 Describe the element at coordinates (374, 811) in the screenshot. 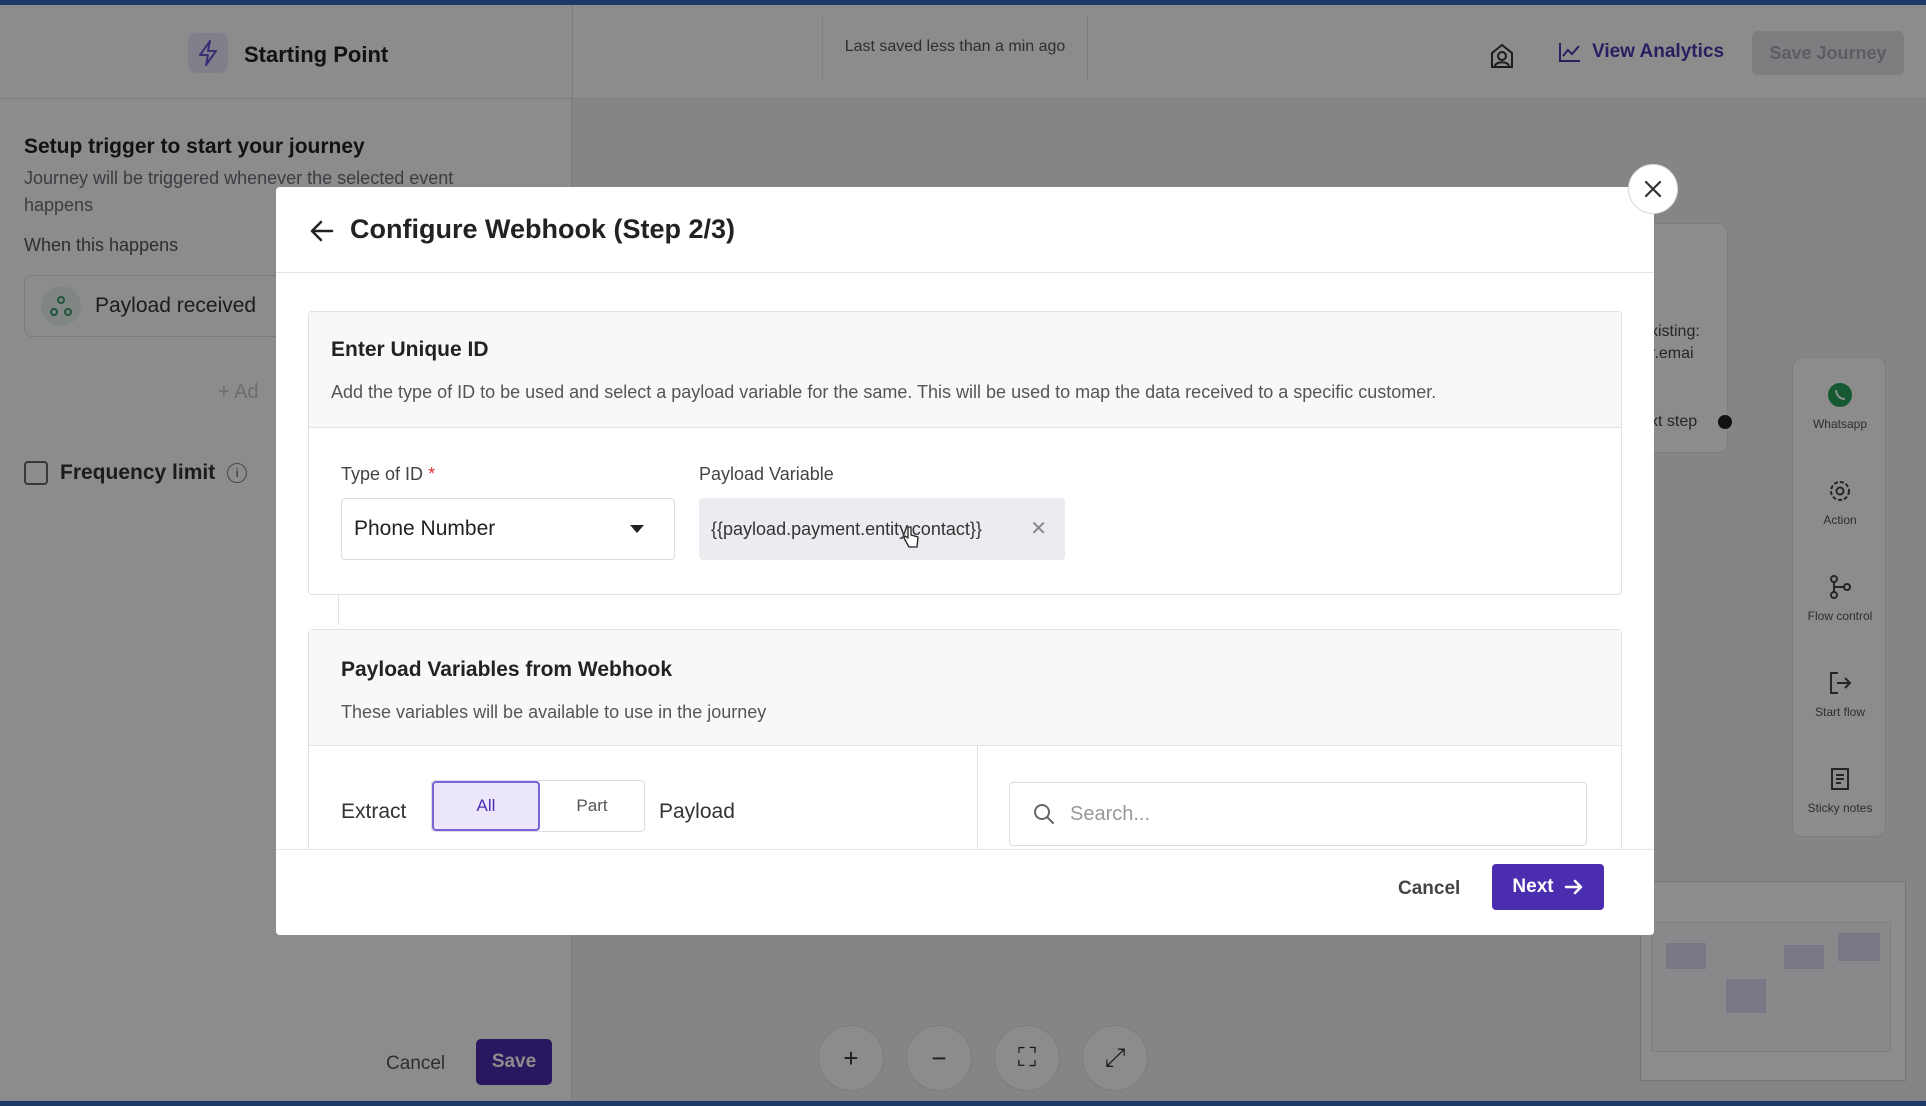

I see `extract-label: Extract` at that location.